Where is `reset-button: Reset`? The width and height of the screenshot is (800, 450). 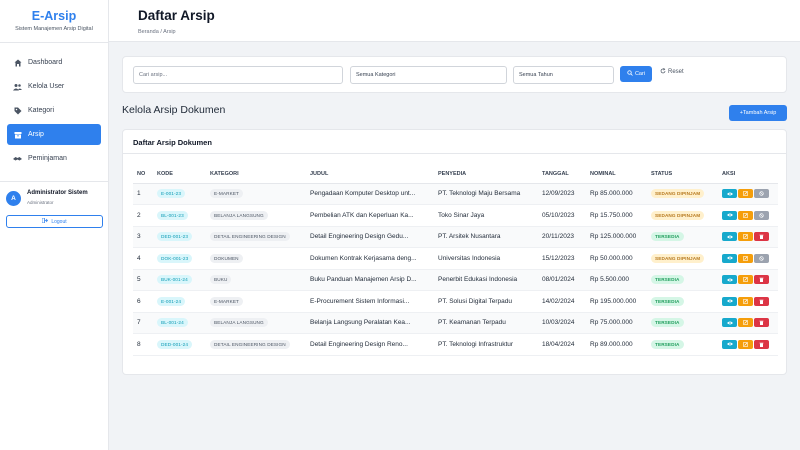 reset-button: Reset is located at coordinates (672, 71).